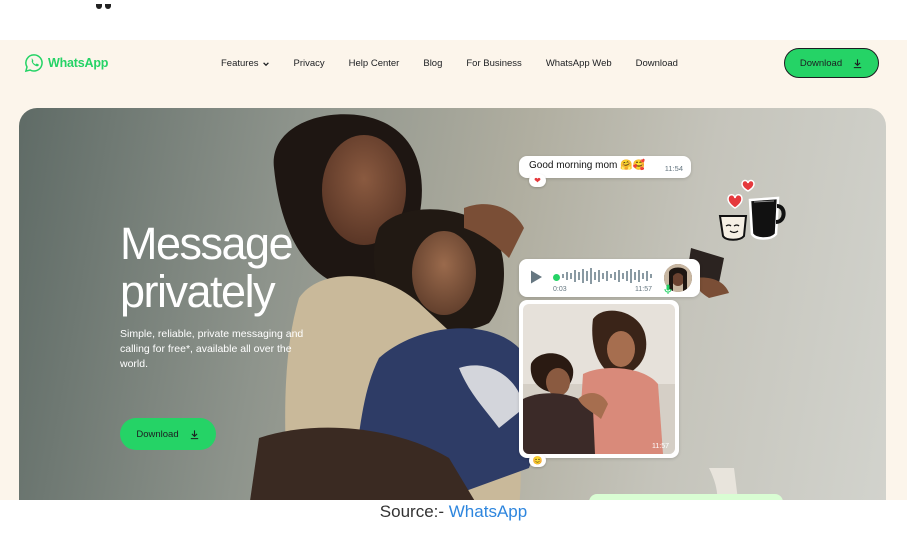 Image resolution: width=907 pixels, height=541 pixels. What do you see at coordinates (116, 4) in the screenshot?
I see `cropped-text-fragment` at bounding box center [116, 4].